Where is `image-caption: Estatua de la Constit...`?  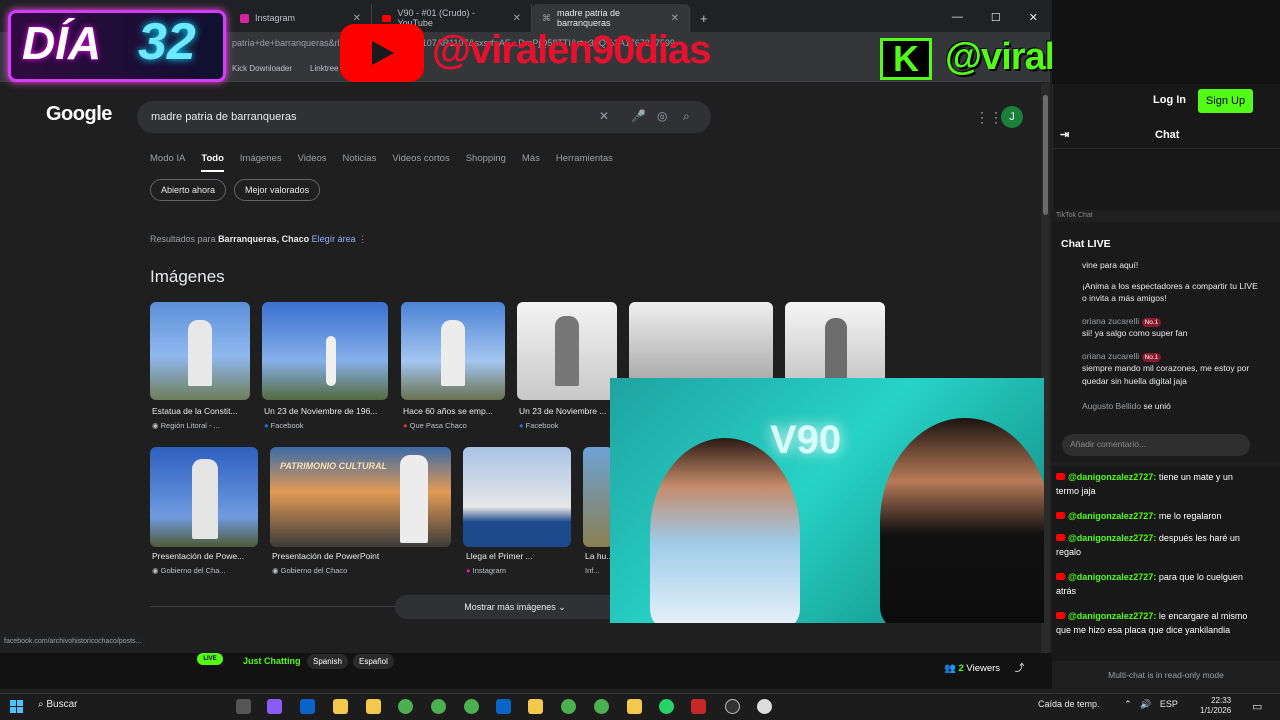
image-caption: Estatua de la Constit... is located at coordinates (202, 411).